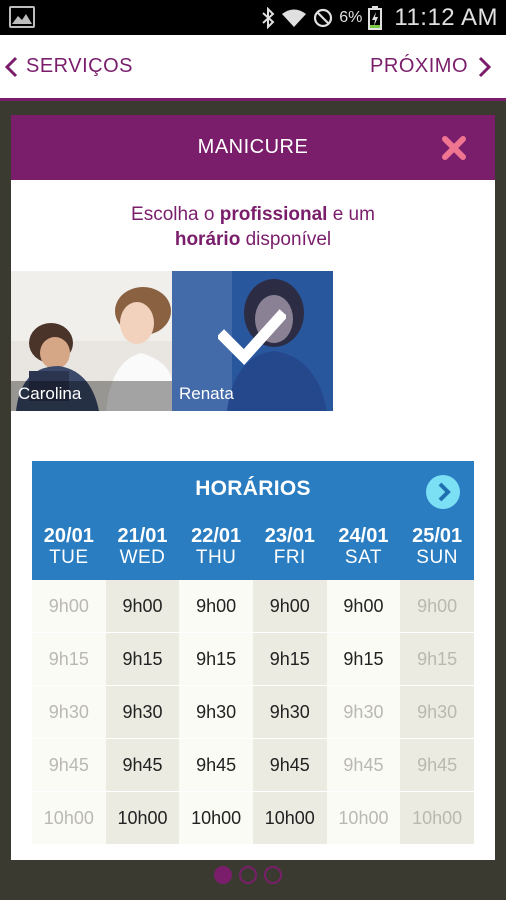  I want to click on day-of-week: WED, so click(142, 557).